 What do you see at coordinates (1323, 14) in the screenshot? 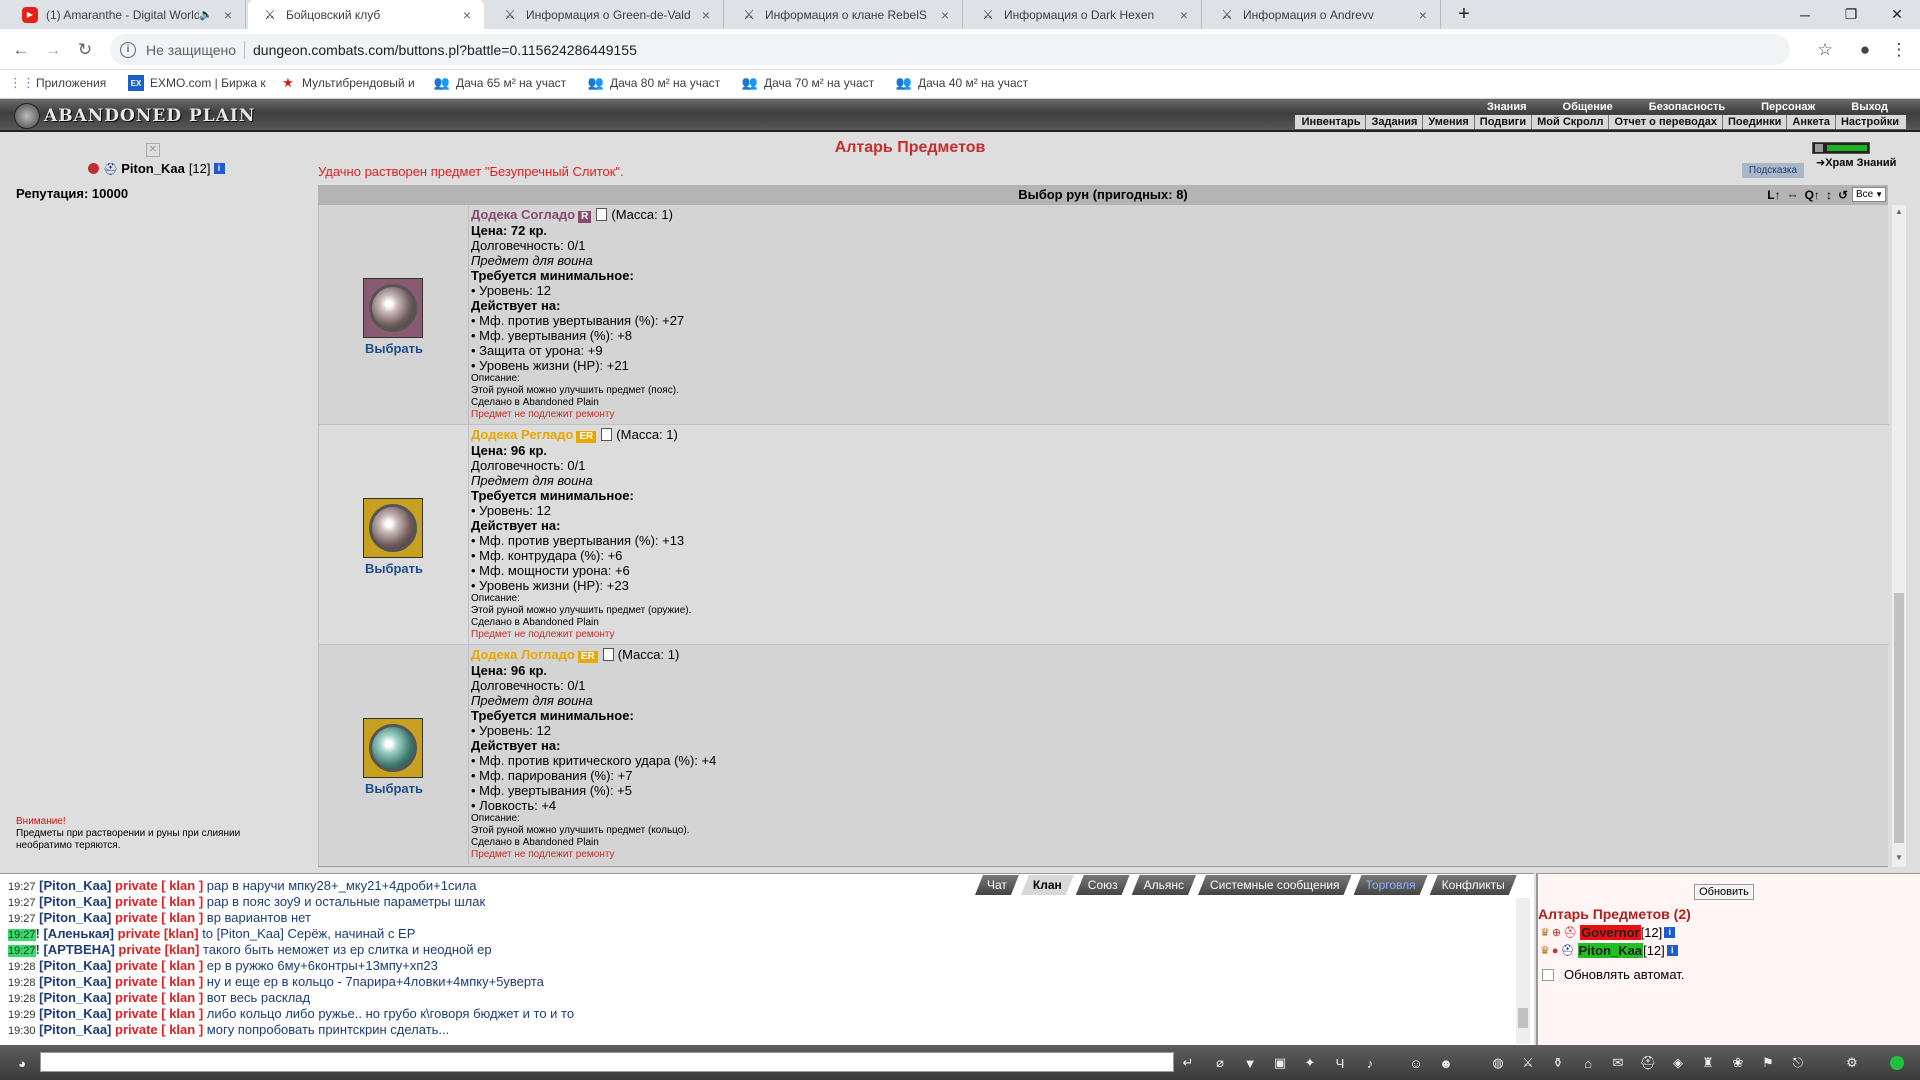
I see `browser-tab-info-andrevv: ⚔ Информация о Andrevv ×` at bounding box center [1323, 14].